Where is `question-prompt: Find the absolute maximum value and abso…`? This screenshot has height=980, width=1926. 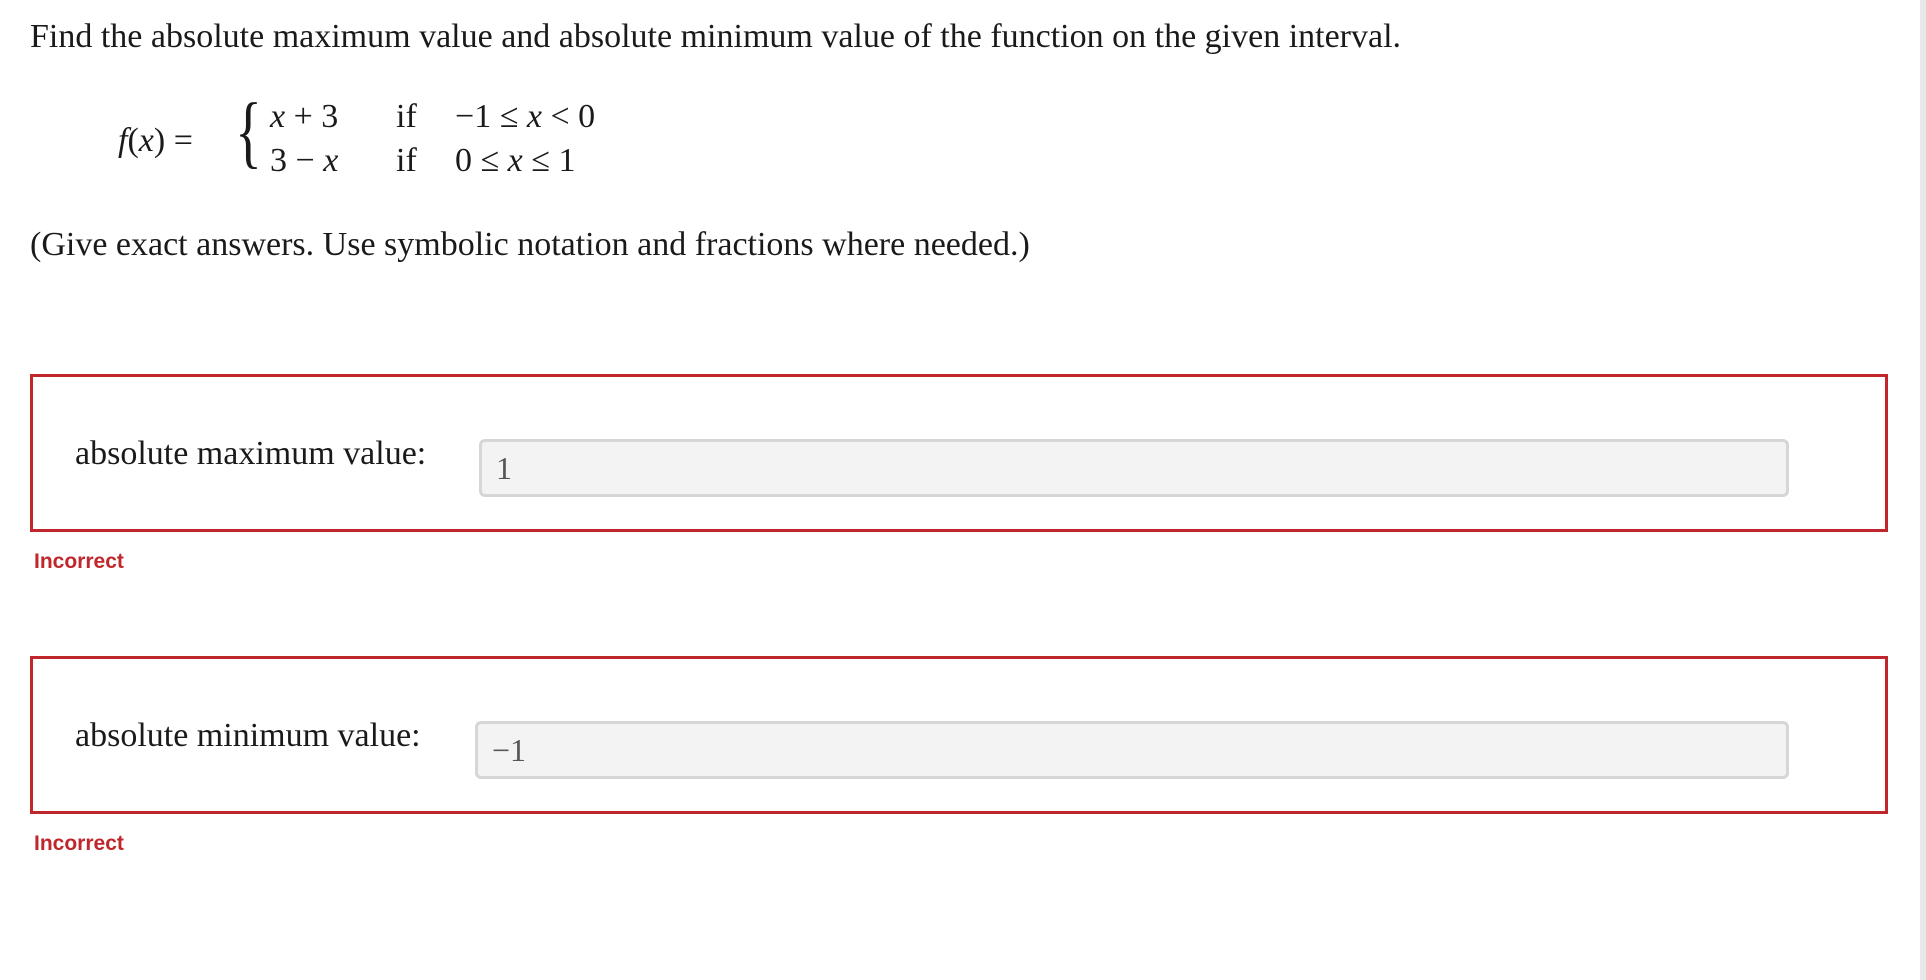 question-prompt: Find the absolute maximum value and abso… is located at coordinates (716, 36).